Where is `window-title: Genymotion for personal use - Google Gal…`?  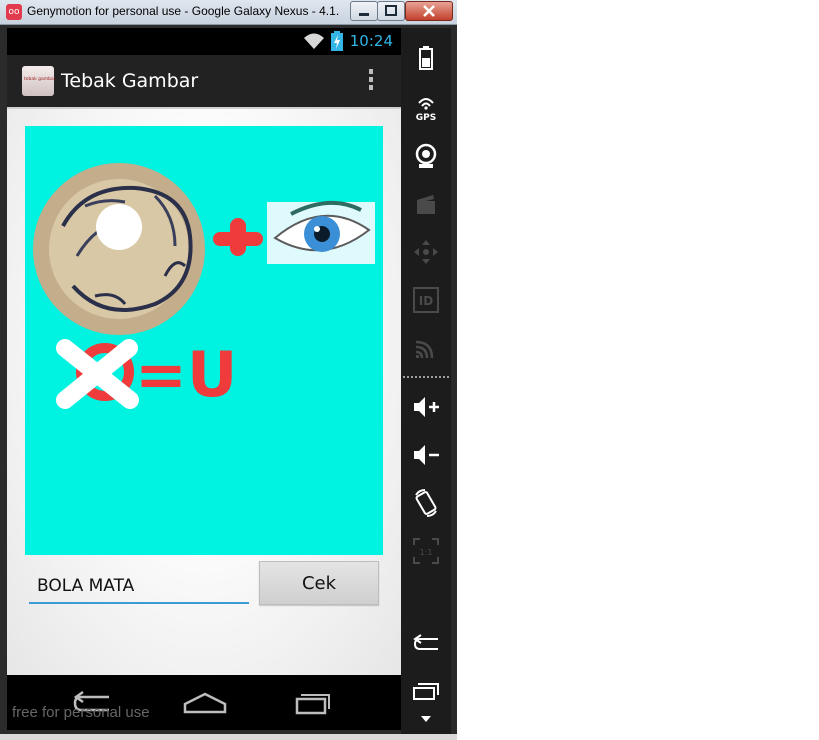 window-title: Genymotion for personal use - Google Gal… is located at coordinates (183, 11).